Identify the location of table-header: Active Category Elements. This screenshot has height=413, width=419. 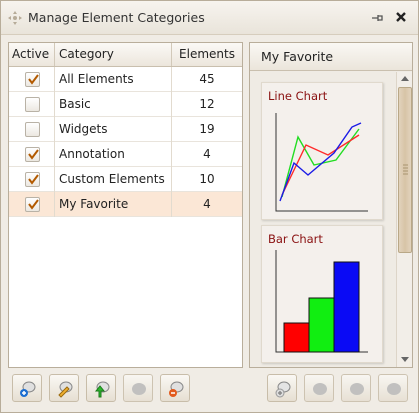
(125, 55).